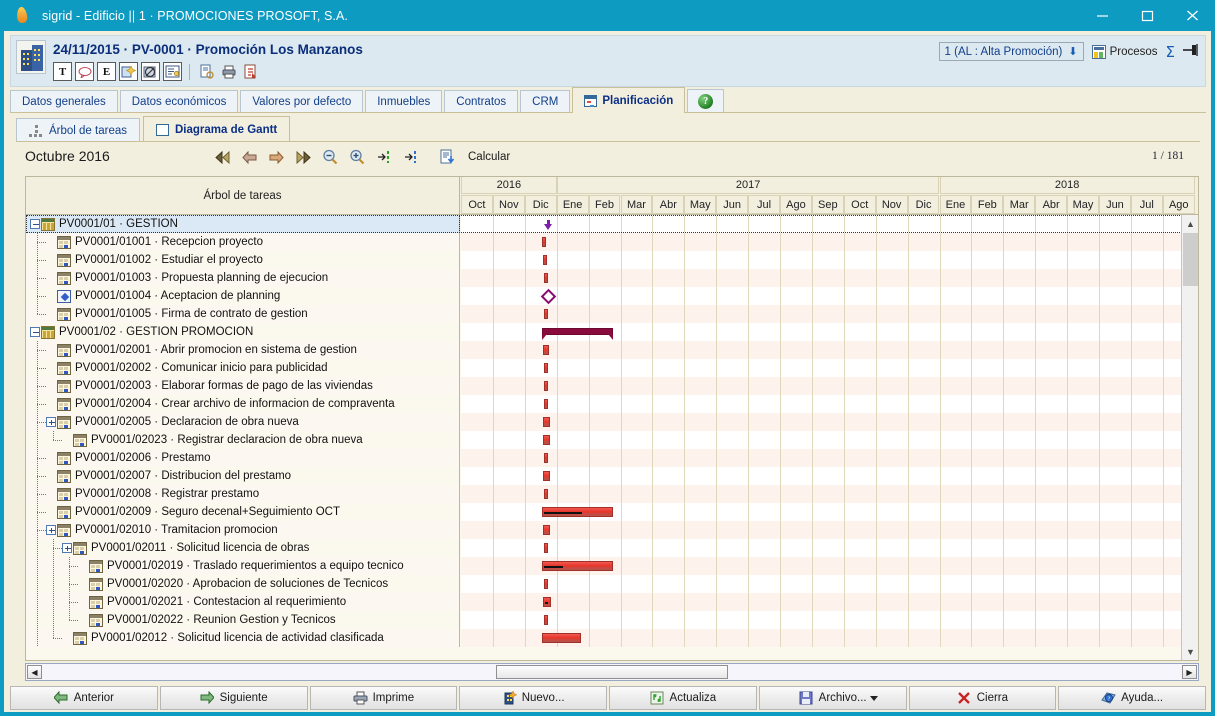 This screenshot has width=1215, height=716. I want to click on calculate-icon, so click(448, 157).